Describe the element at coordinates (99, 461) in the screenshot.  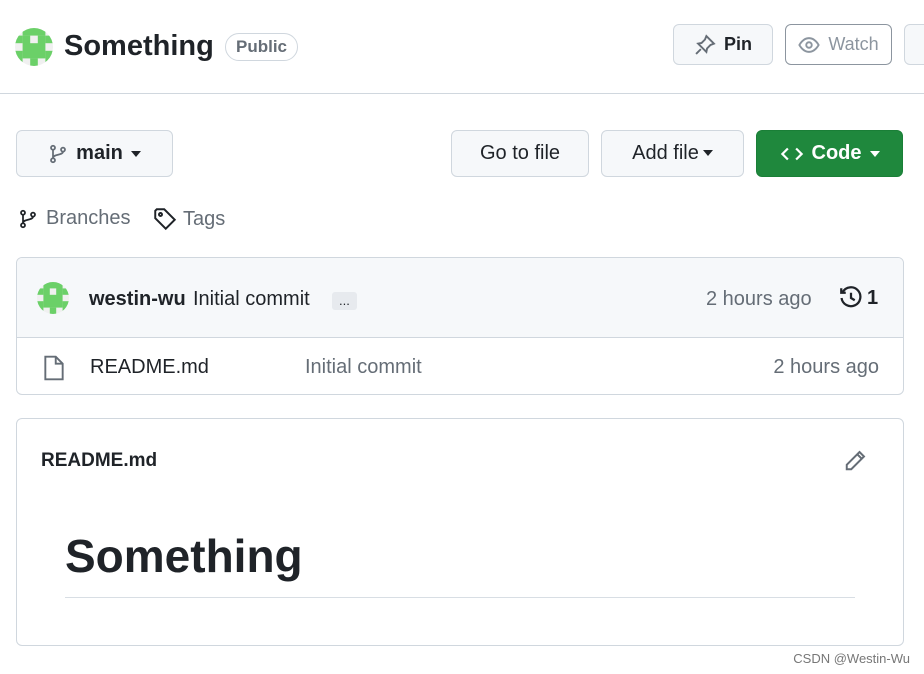
I see `readme-title: README.md` at that location.